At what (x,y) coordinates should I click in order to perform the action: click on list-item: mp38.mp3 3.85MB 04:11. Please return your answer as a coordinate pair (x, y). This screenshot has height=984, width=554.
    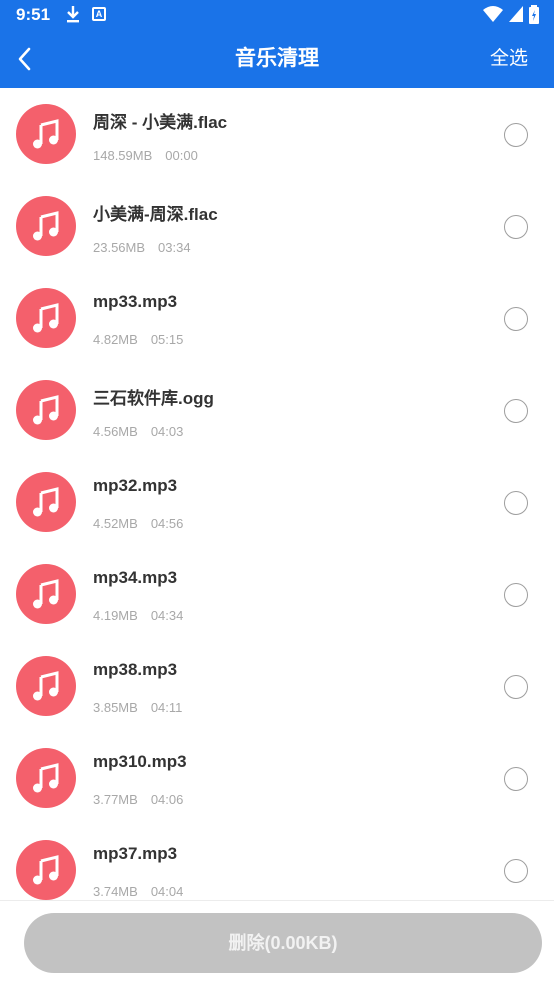
    Looking at the image, I should click on (277, 686).